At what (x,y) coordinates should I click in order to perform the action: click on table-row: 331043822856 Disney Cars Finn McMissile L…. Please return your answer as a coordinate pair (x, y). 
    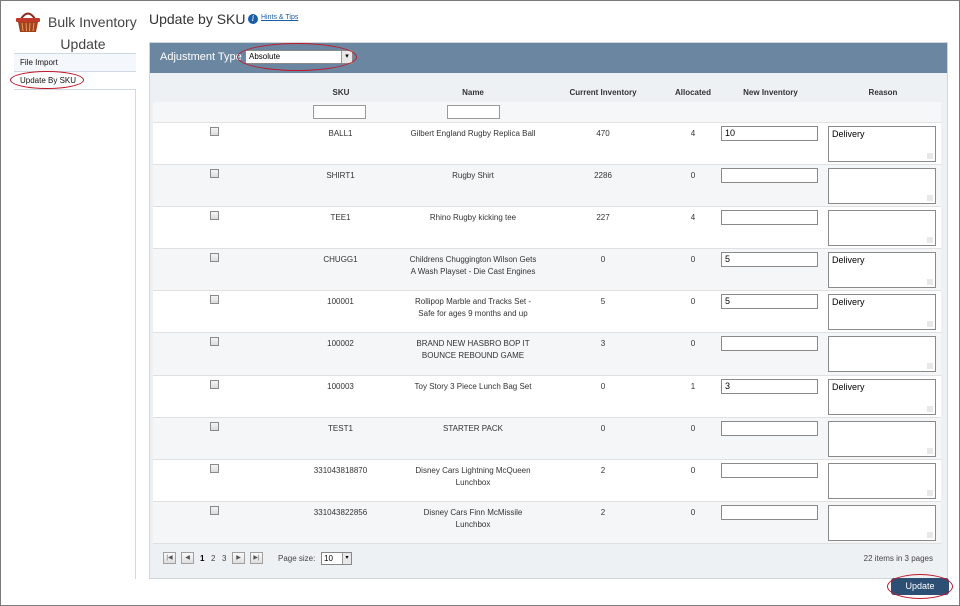
    Looking at the image, I should click on (547, 523).